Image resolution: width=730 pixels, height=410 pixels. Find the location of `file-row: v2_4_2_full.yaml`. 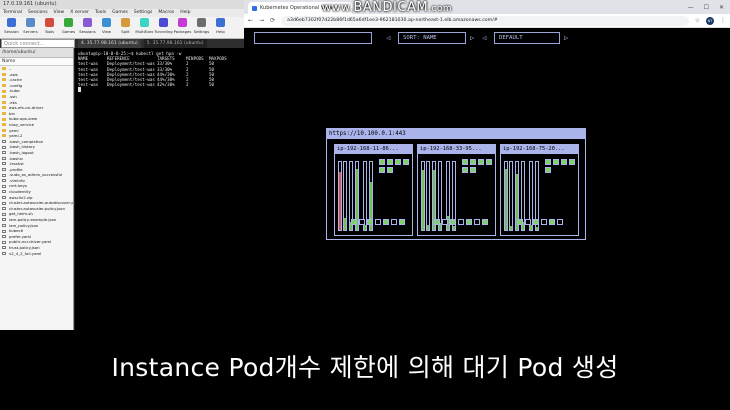

file-row: v2_4_2_full.yaml is located at coordinates (36, 254).